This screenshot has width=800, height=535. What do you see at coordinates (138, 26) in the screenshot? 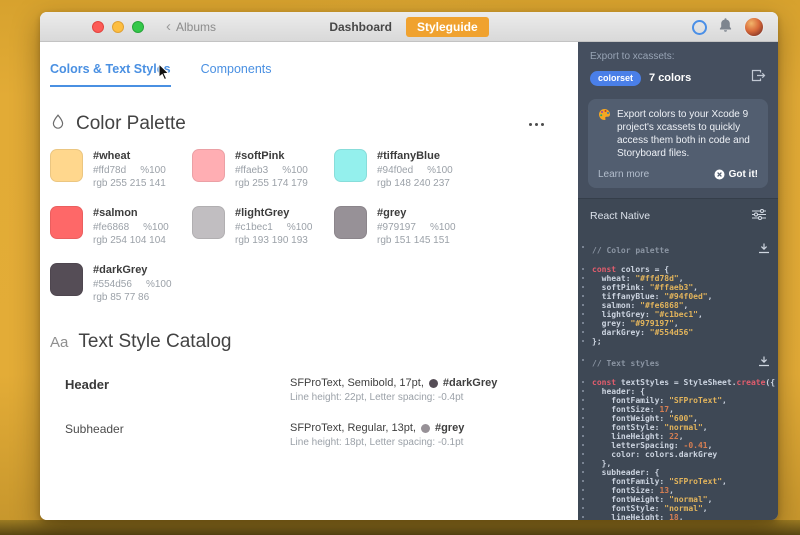
I see `zoom-window-button` at bounding box center [138, 26].